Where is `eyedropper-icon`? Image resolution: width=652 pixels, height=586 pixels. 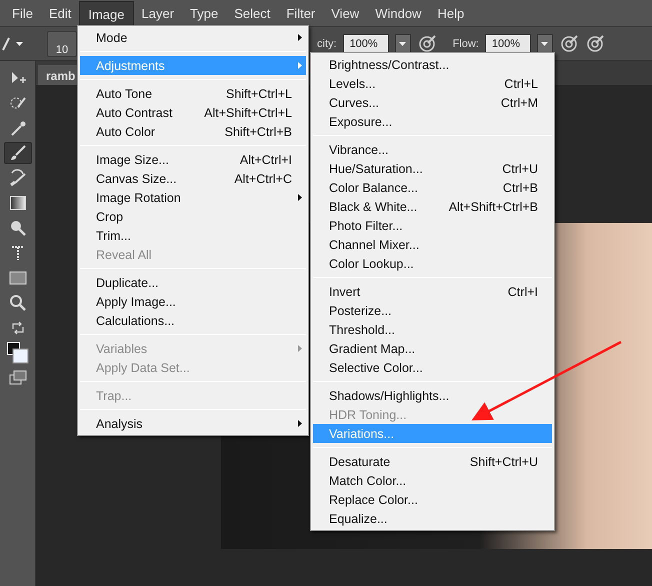
eyedropper-icon is located at coordinates (17, 128).